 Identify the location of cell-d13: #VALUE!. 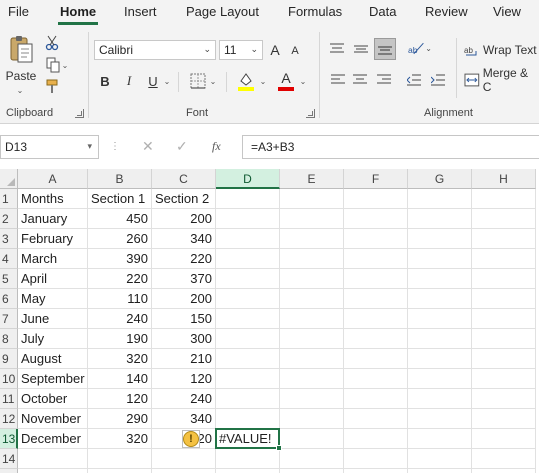
(248, 439).